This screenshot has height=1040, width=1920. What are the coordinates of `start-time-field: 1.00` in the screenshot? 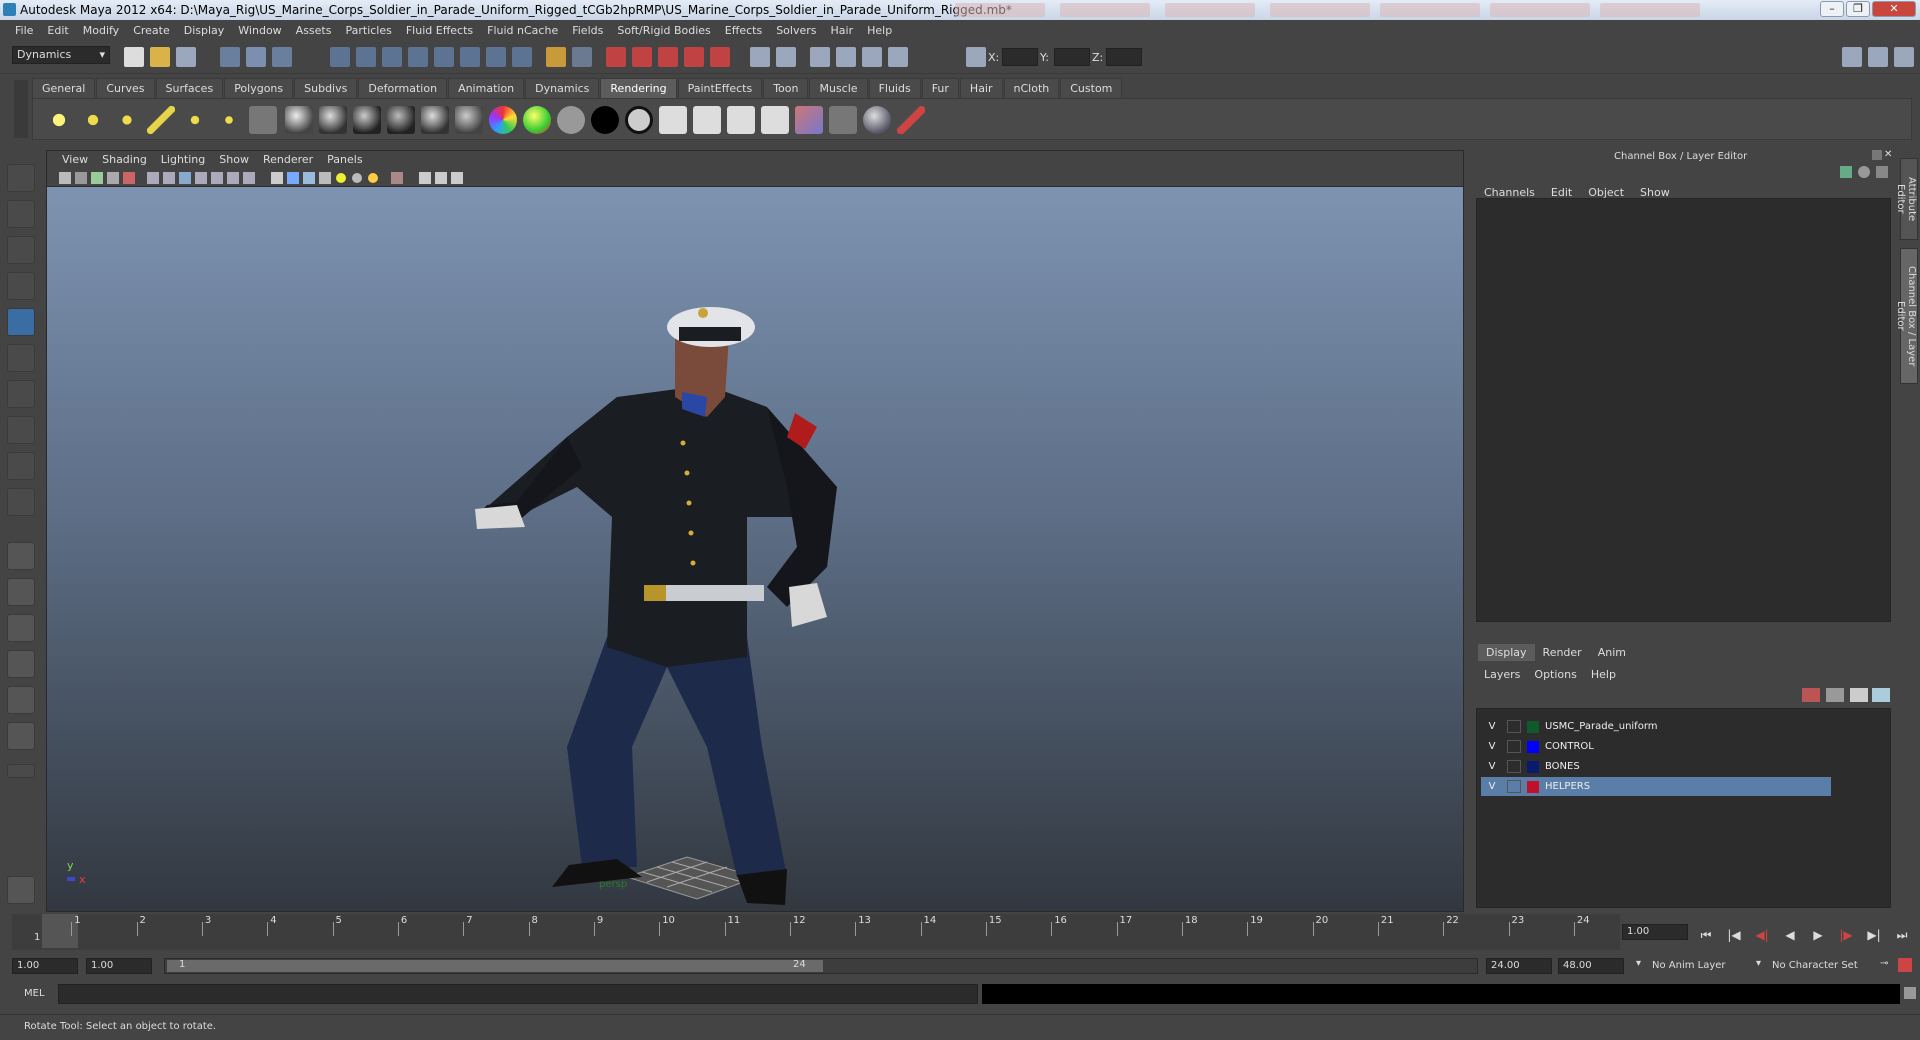 It's located at (45, 966).